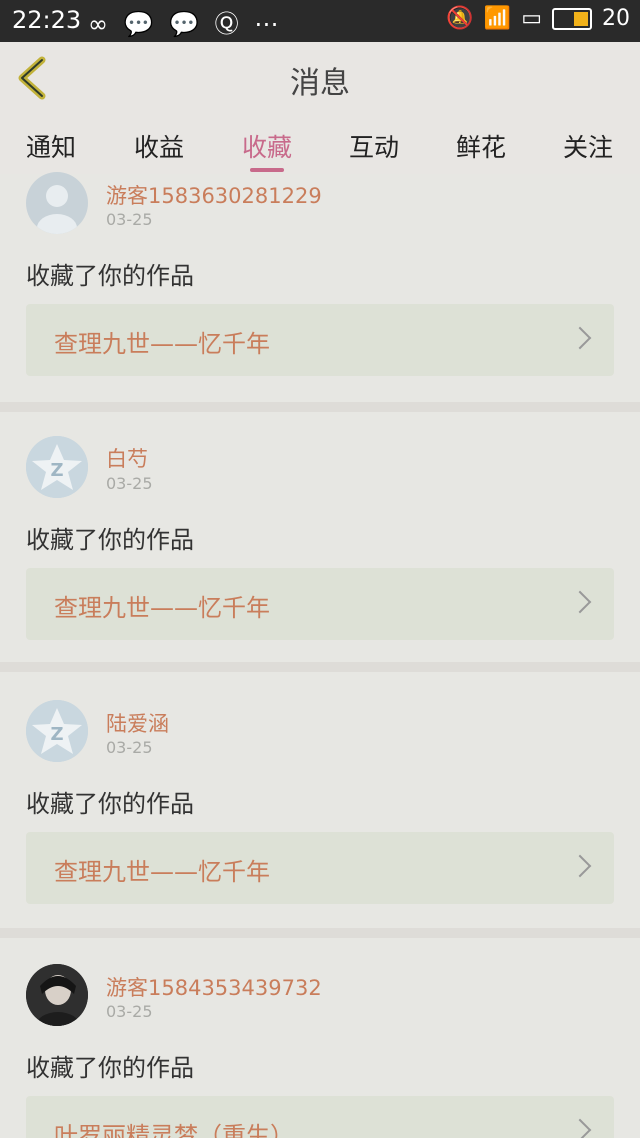  Describe the element at coordinates (588, 146) in the screenshot. I see `tab-follows: 关注` at that location.